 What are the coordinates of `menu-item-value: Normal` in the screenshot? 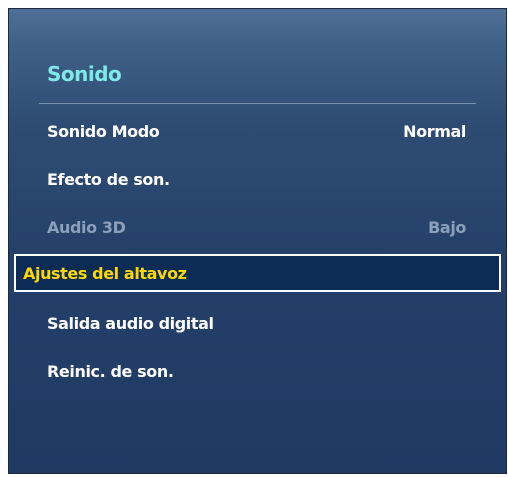 It's located at (434, 131).